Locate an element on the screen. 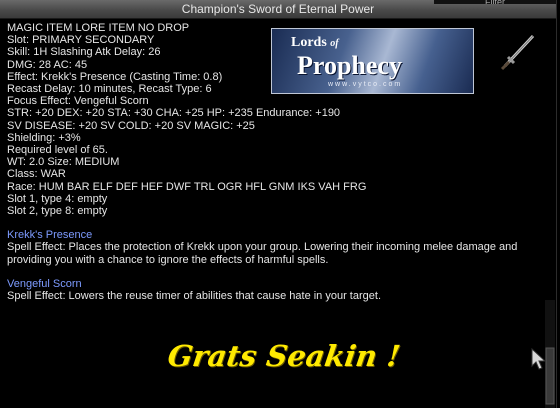  item-shielding: Shielding: +3% is located at coordinates (44, 137).